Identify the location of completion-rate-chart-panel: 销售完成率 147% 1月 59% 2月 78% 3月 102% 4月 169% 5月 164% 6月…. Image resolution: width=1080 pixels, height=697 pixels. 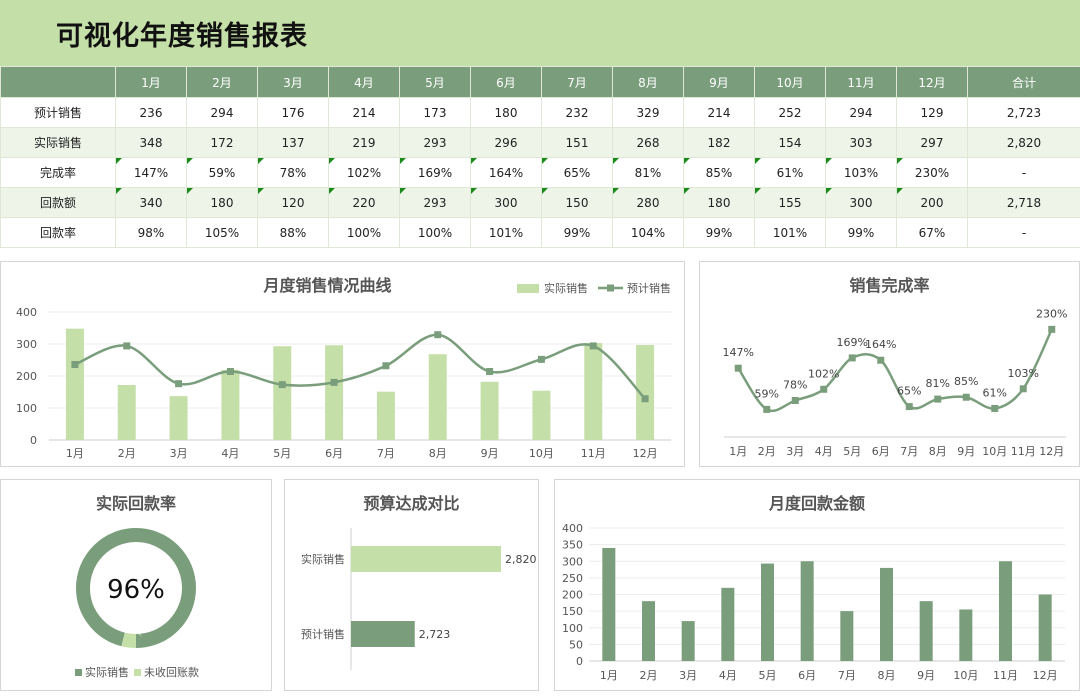
(889, 364).